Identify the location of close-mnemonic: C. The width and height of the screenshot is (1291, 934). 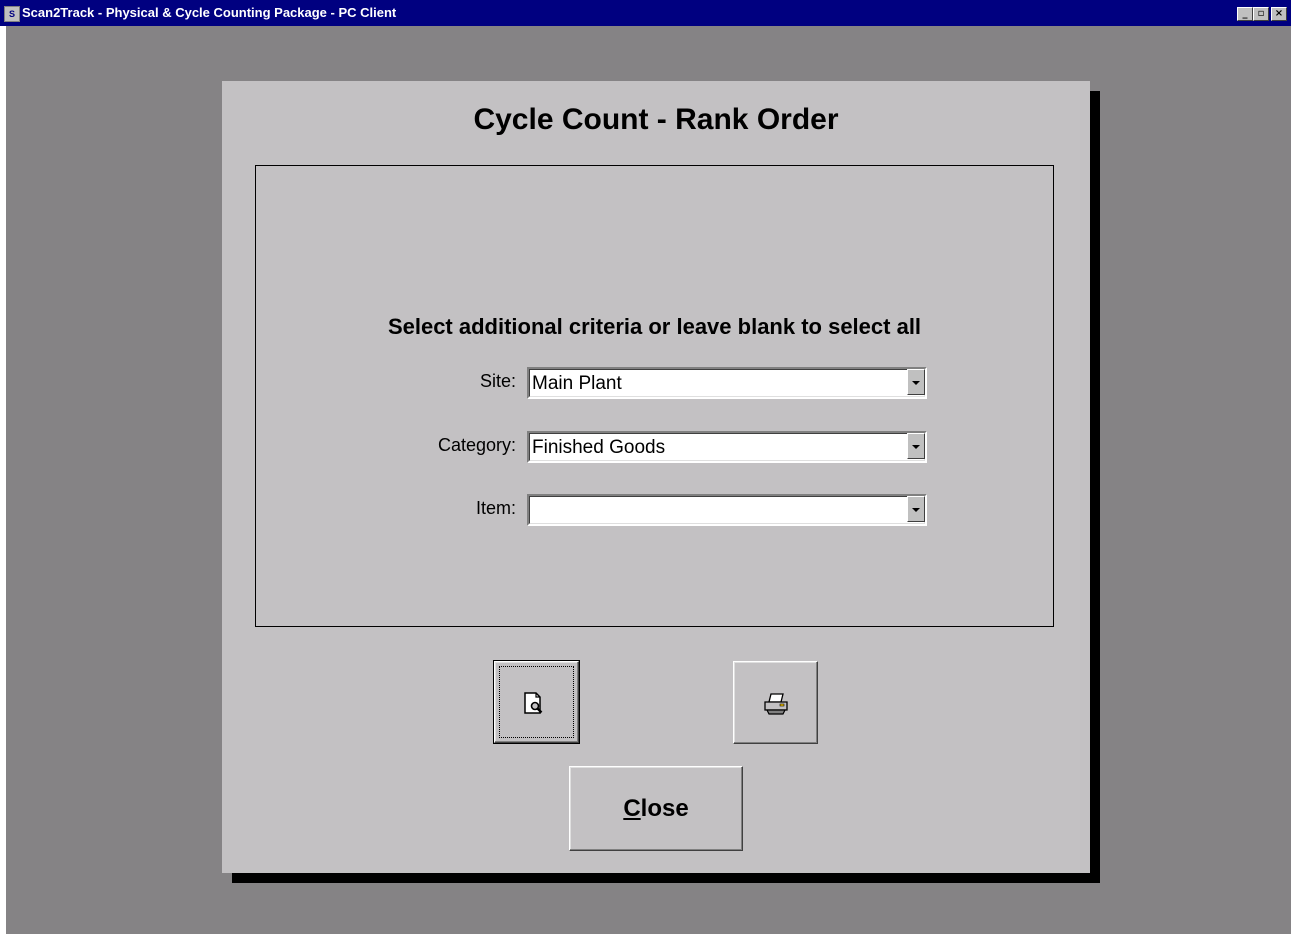
(632, 808).